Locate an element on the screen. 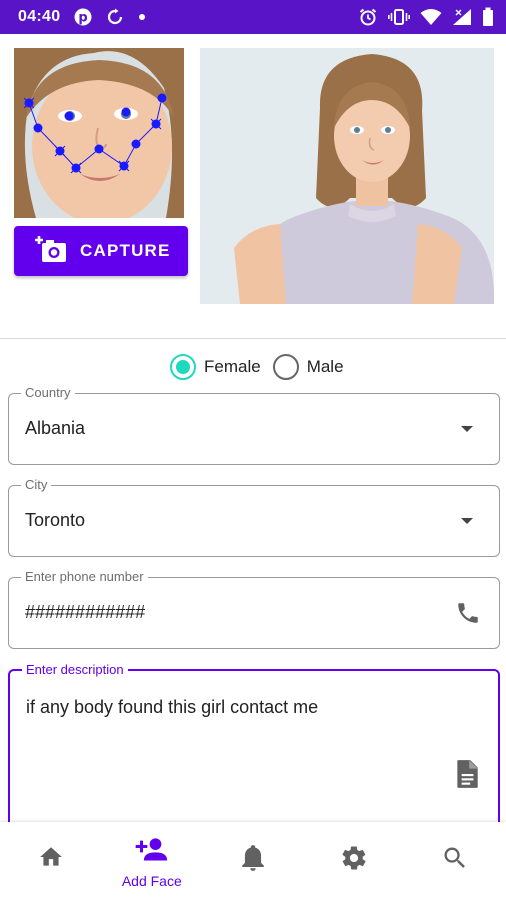  radio-male: Male is located at coordinates (308, 367).